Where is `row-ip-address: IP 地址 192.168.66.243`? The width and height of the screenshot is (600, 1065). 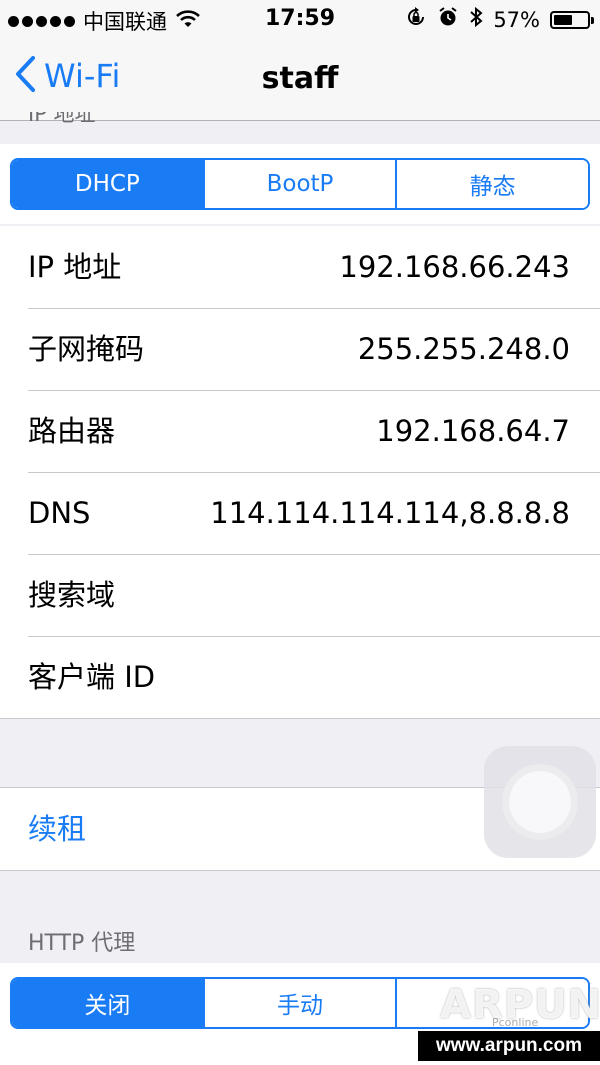
row-ip-address: IP 地址 192.168.66.243 is located at coordinates (300, 267).